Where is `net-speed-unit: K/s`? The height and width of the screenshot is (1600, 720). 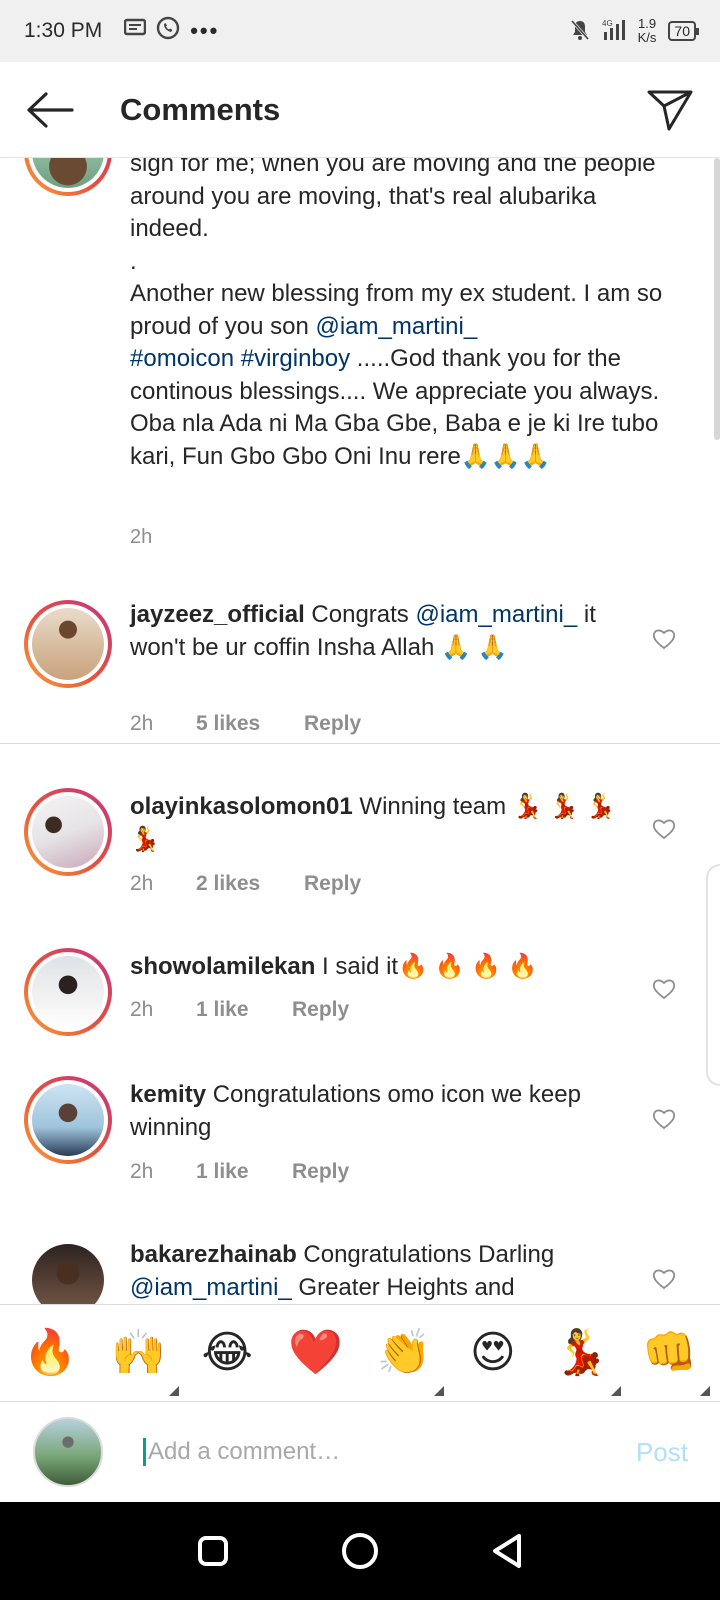
net-speed-unit: K/s is located at coordinates (647, 37).